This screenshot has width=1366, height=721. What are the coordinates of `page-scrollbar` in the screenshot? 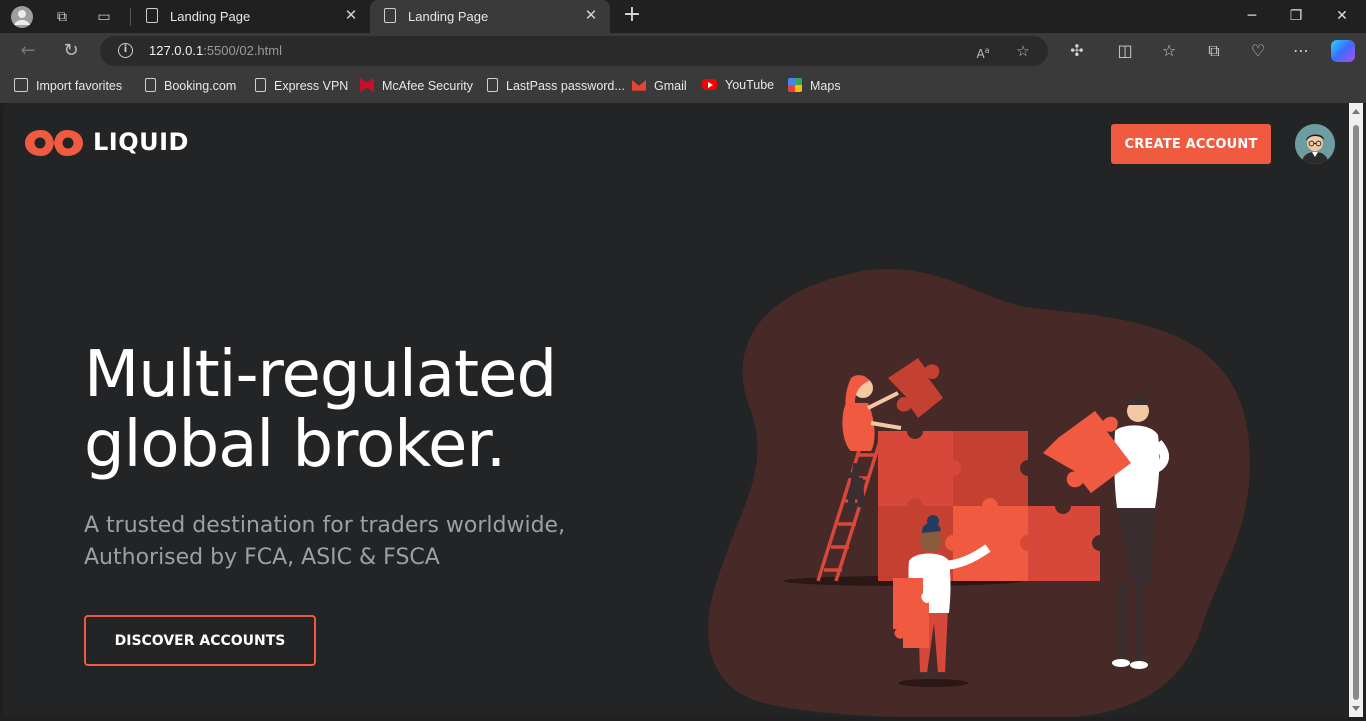 It's located at (1356, 410).